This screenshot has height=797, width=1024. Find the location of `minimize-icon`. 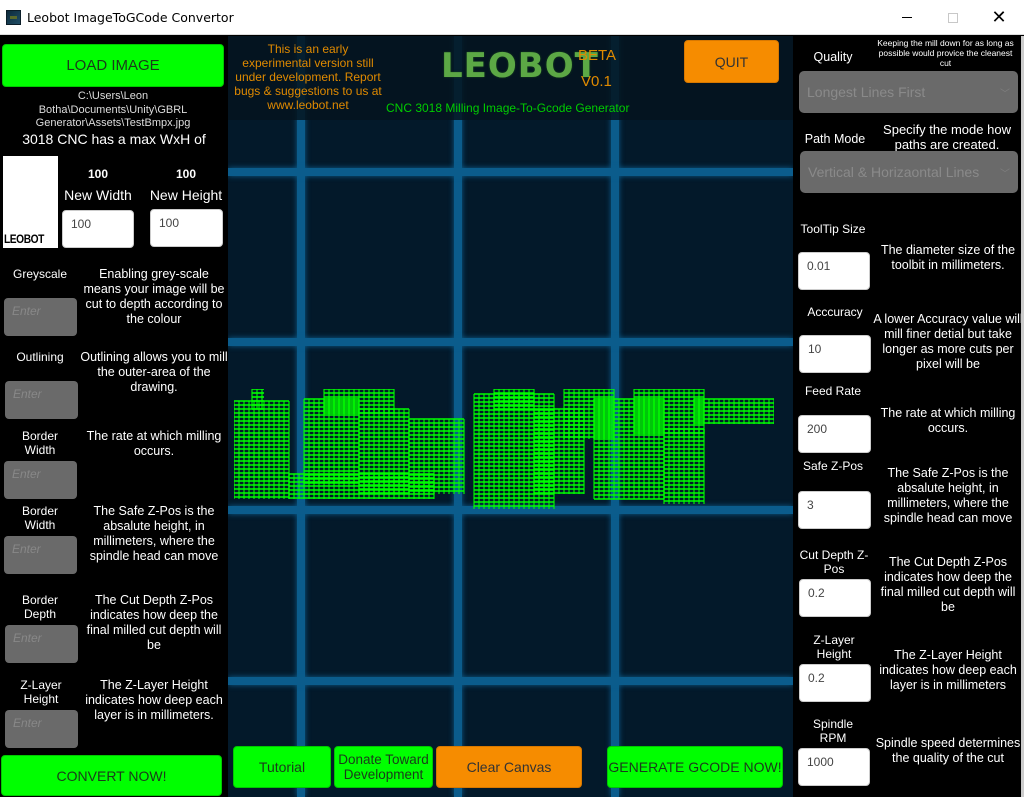

minimize-icon is located at coordinates (907, 17).